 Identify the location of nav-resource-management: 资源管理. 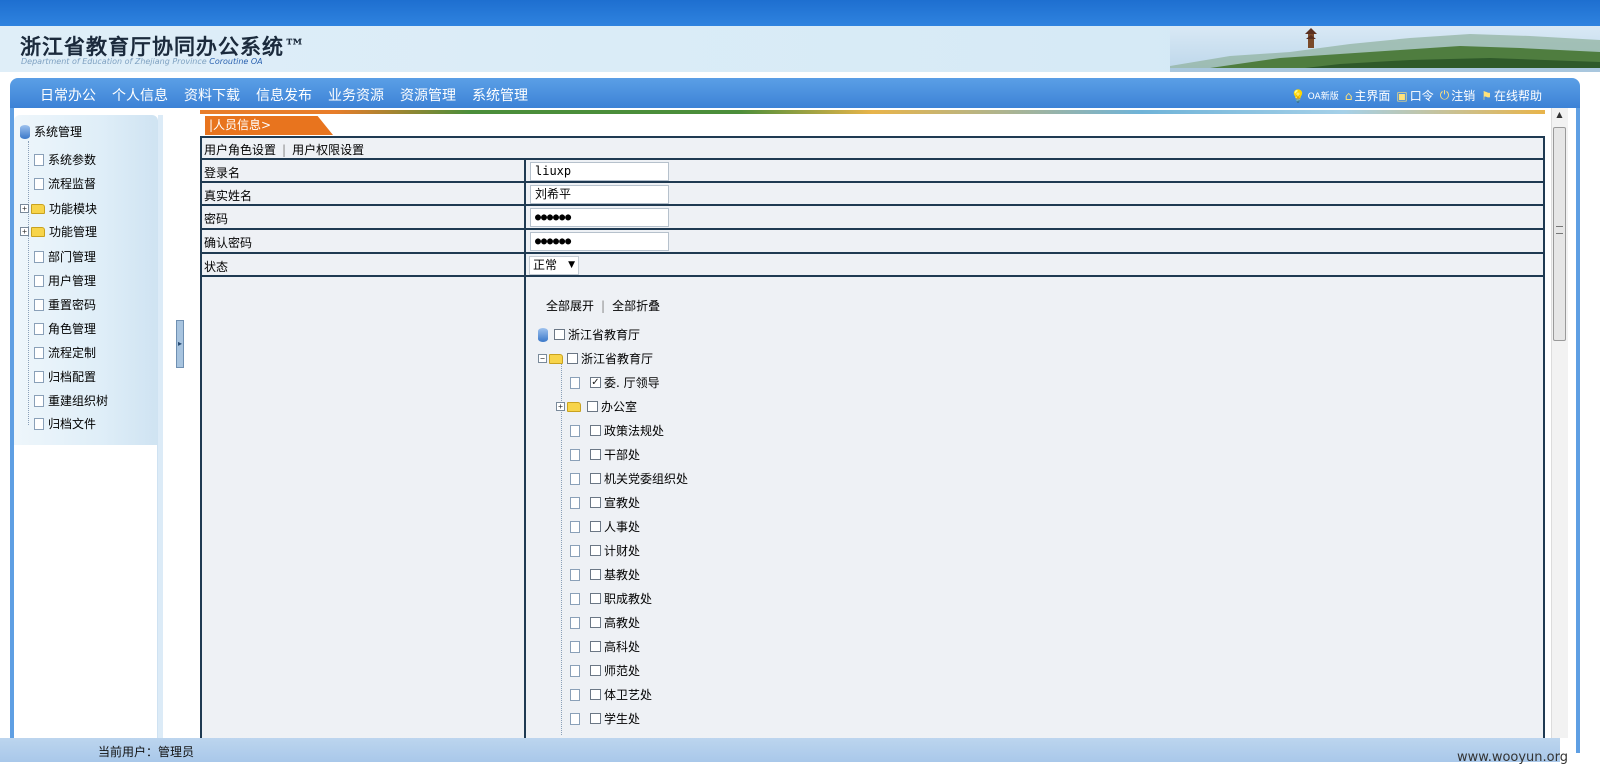
(428, 95).